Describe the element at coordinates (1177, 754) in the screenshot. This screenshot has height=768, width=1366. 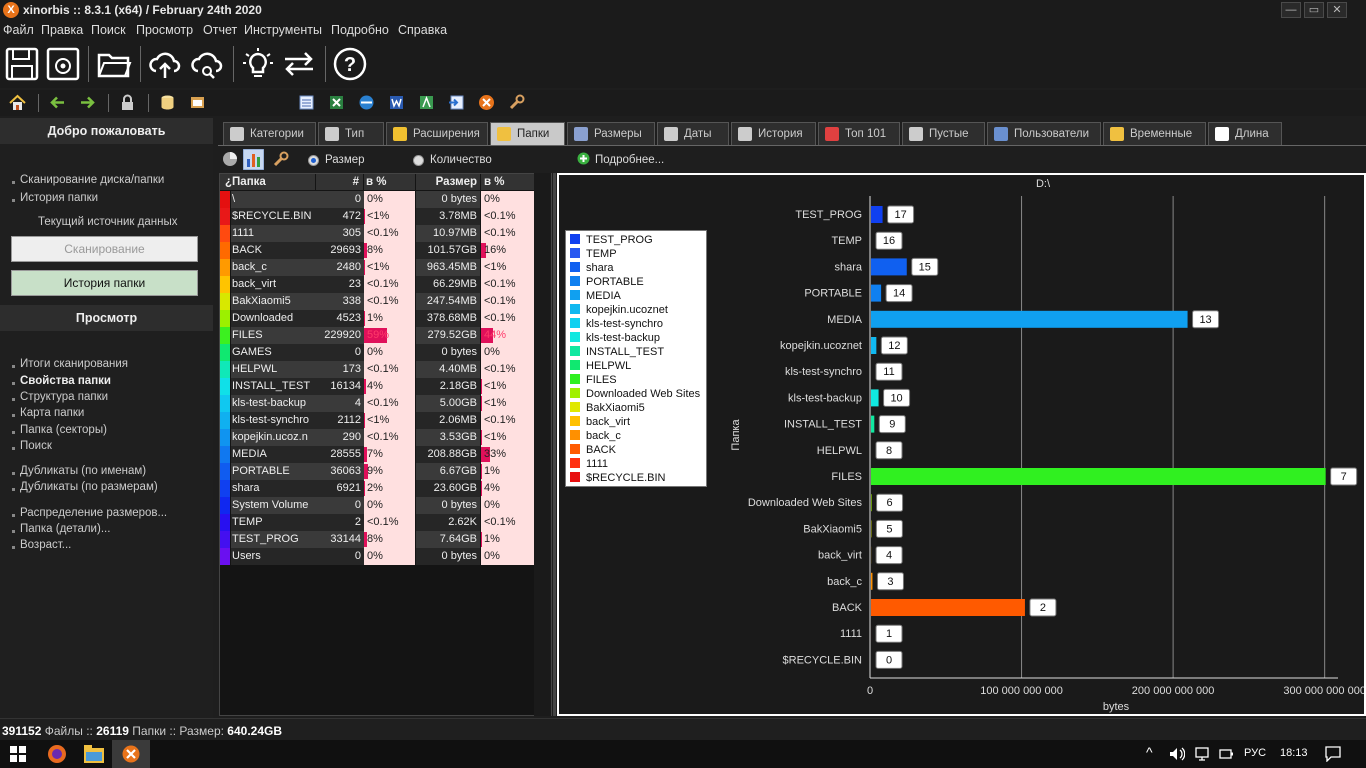
I see `volume-icon` at that location.